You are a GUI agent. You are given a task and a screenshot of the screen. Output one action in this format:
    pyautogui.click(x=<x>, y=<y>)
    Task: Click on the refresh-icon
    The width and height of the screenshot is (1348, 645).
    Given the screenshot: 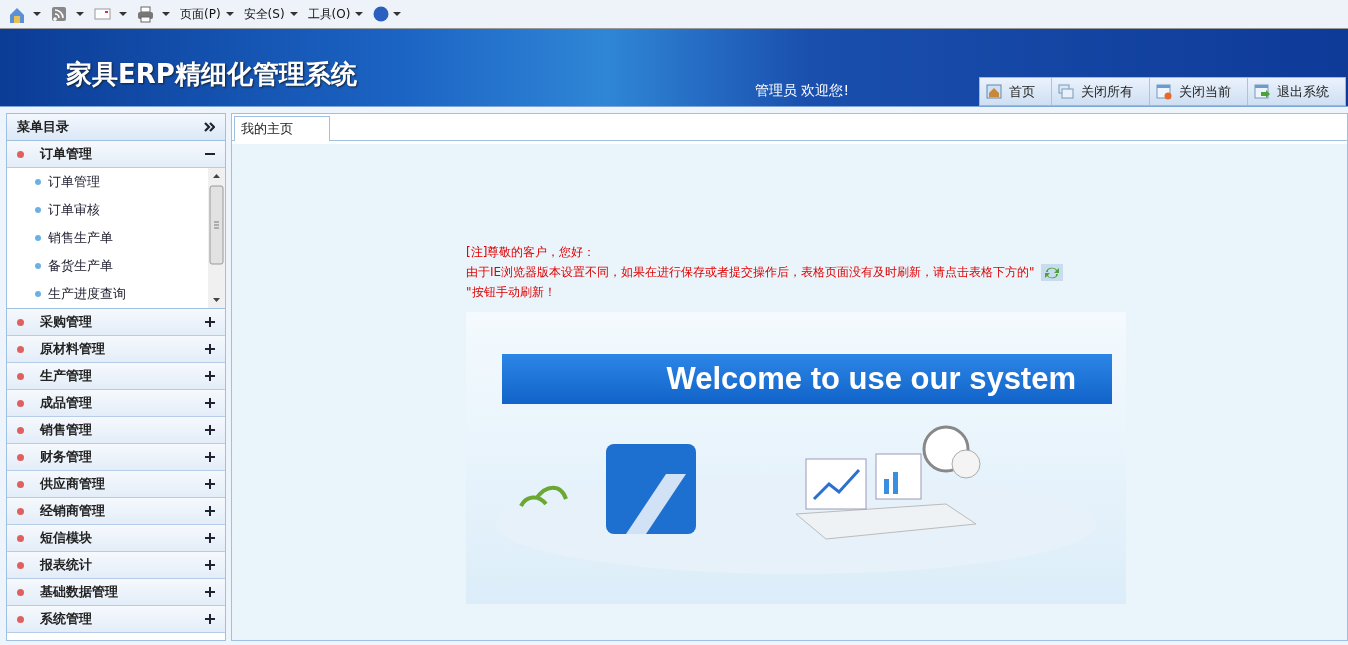 What is the action you would take?
    pyautogui.click(x=1051, y=272)
    